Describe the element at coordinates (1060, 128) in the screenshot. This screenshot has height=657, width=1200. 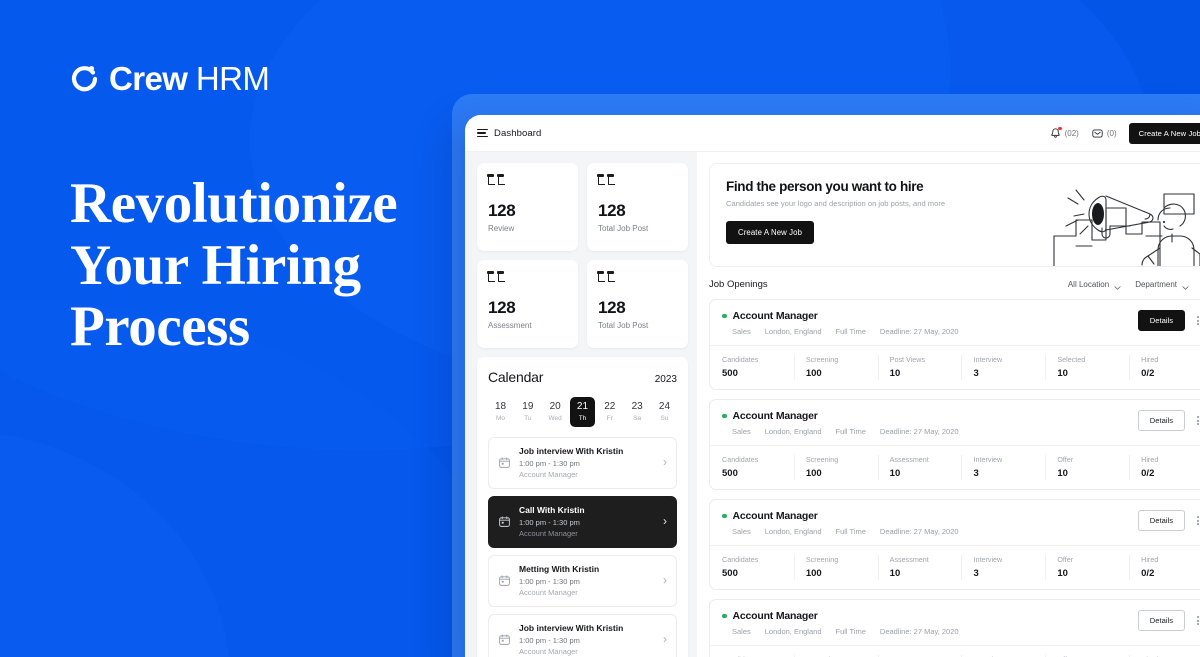
I see `notification-badge-dot` at that location.